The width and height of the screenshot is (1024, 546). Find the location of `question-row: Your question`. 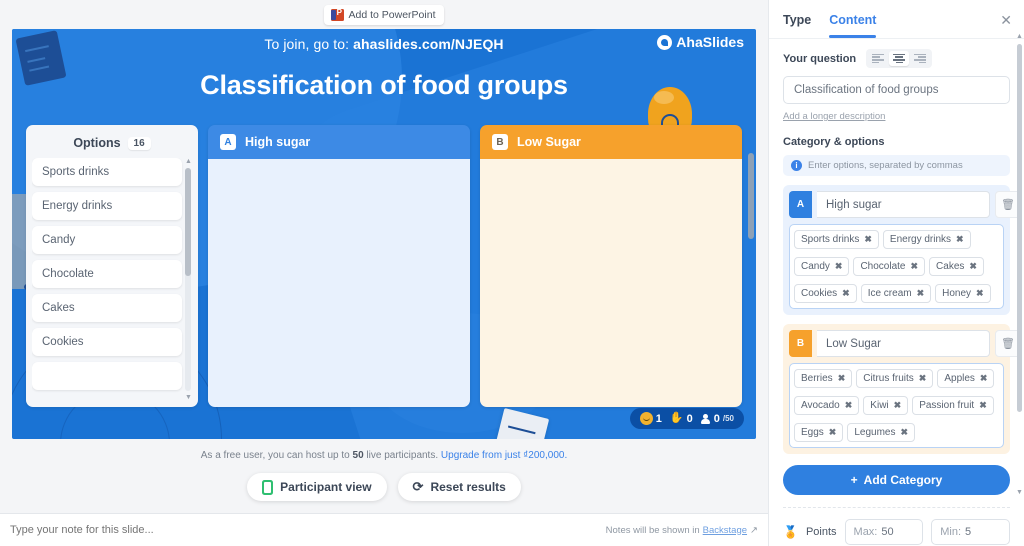

question-row: Your question is located at coordinates (896, 58).